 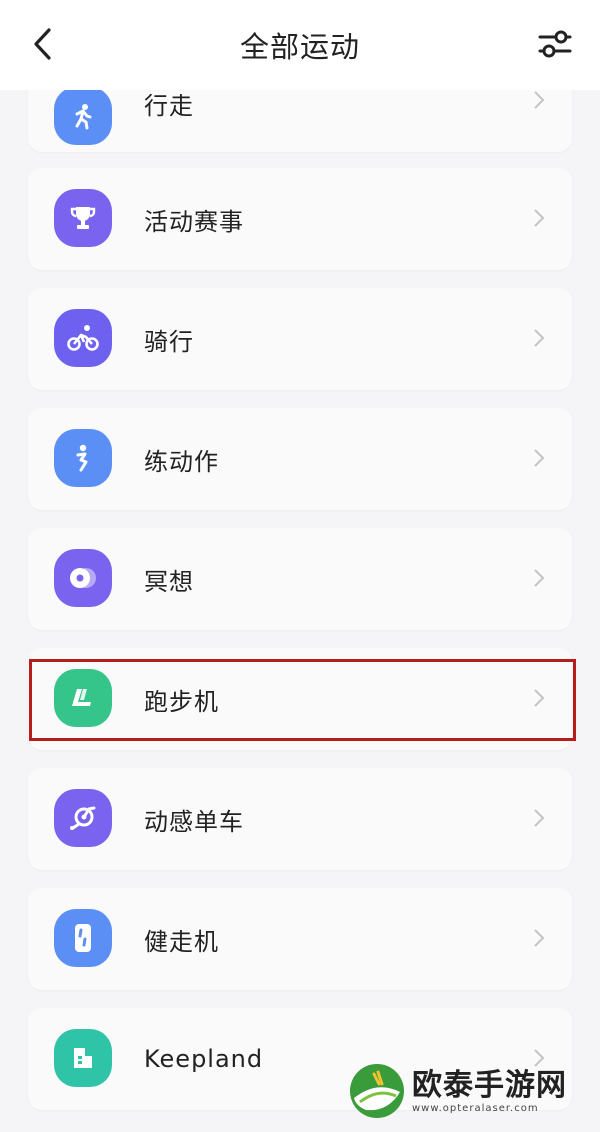 I want to click on watermark-name: 欧泰手游网, so click(x=489, y=1085).